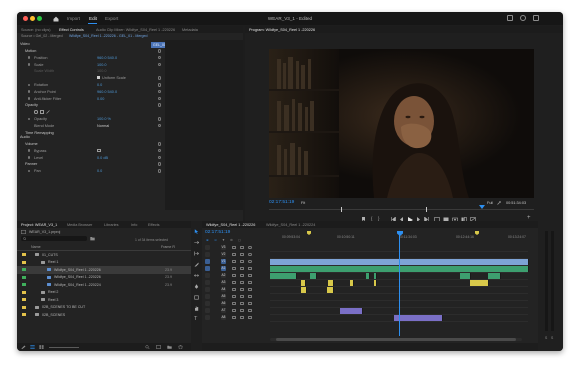 This screenshot has width=580, height=375. What do you see at coordinates (235, 247) in the screenshot?
I see `track-header-v3: V3` at bounding box center [235, 247].